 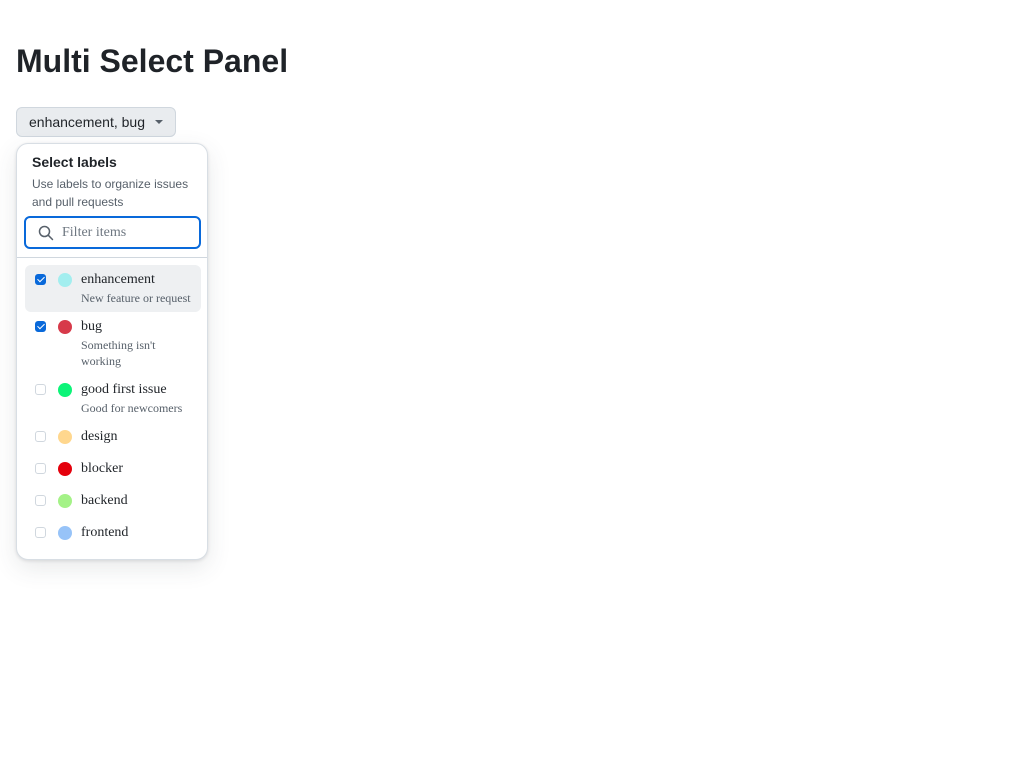 What do you see at coordinates (113, 288) in the screenshot?
I see `list-item-enhancement: enhancement New feature or request` at bounding box center [113, 288].